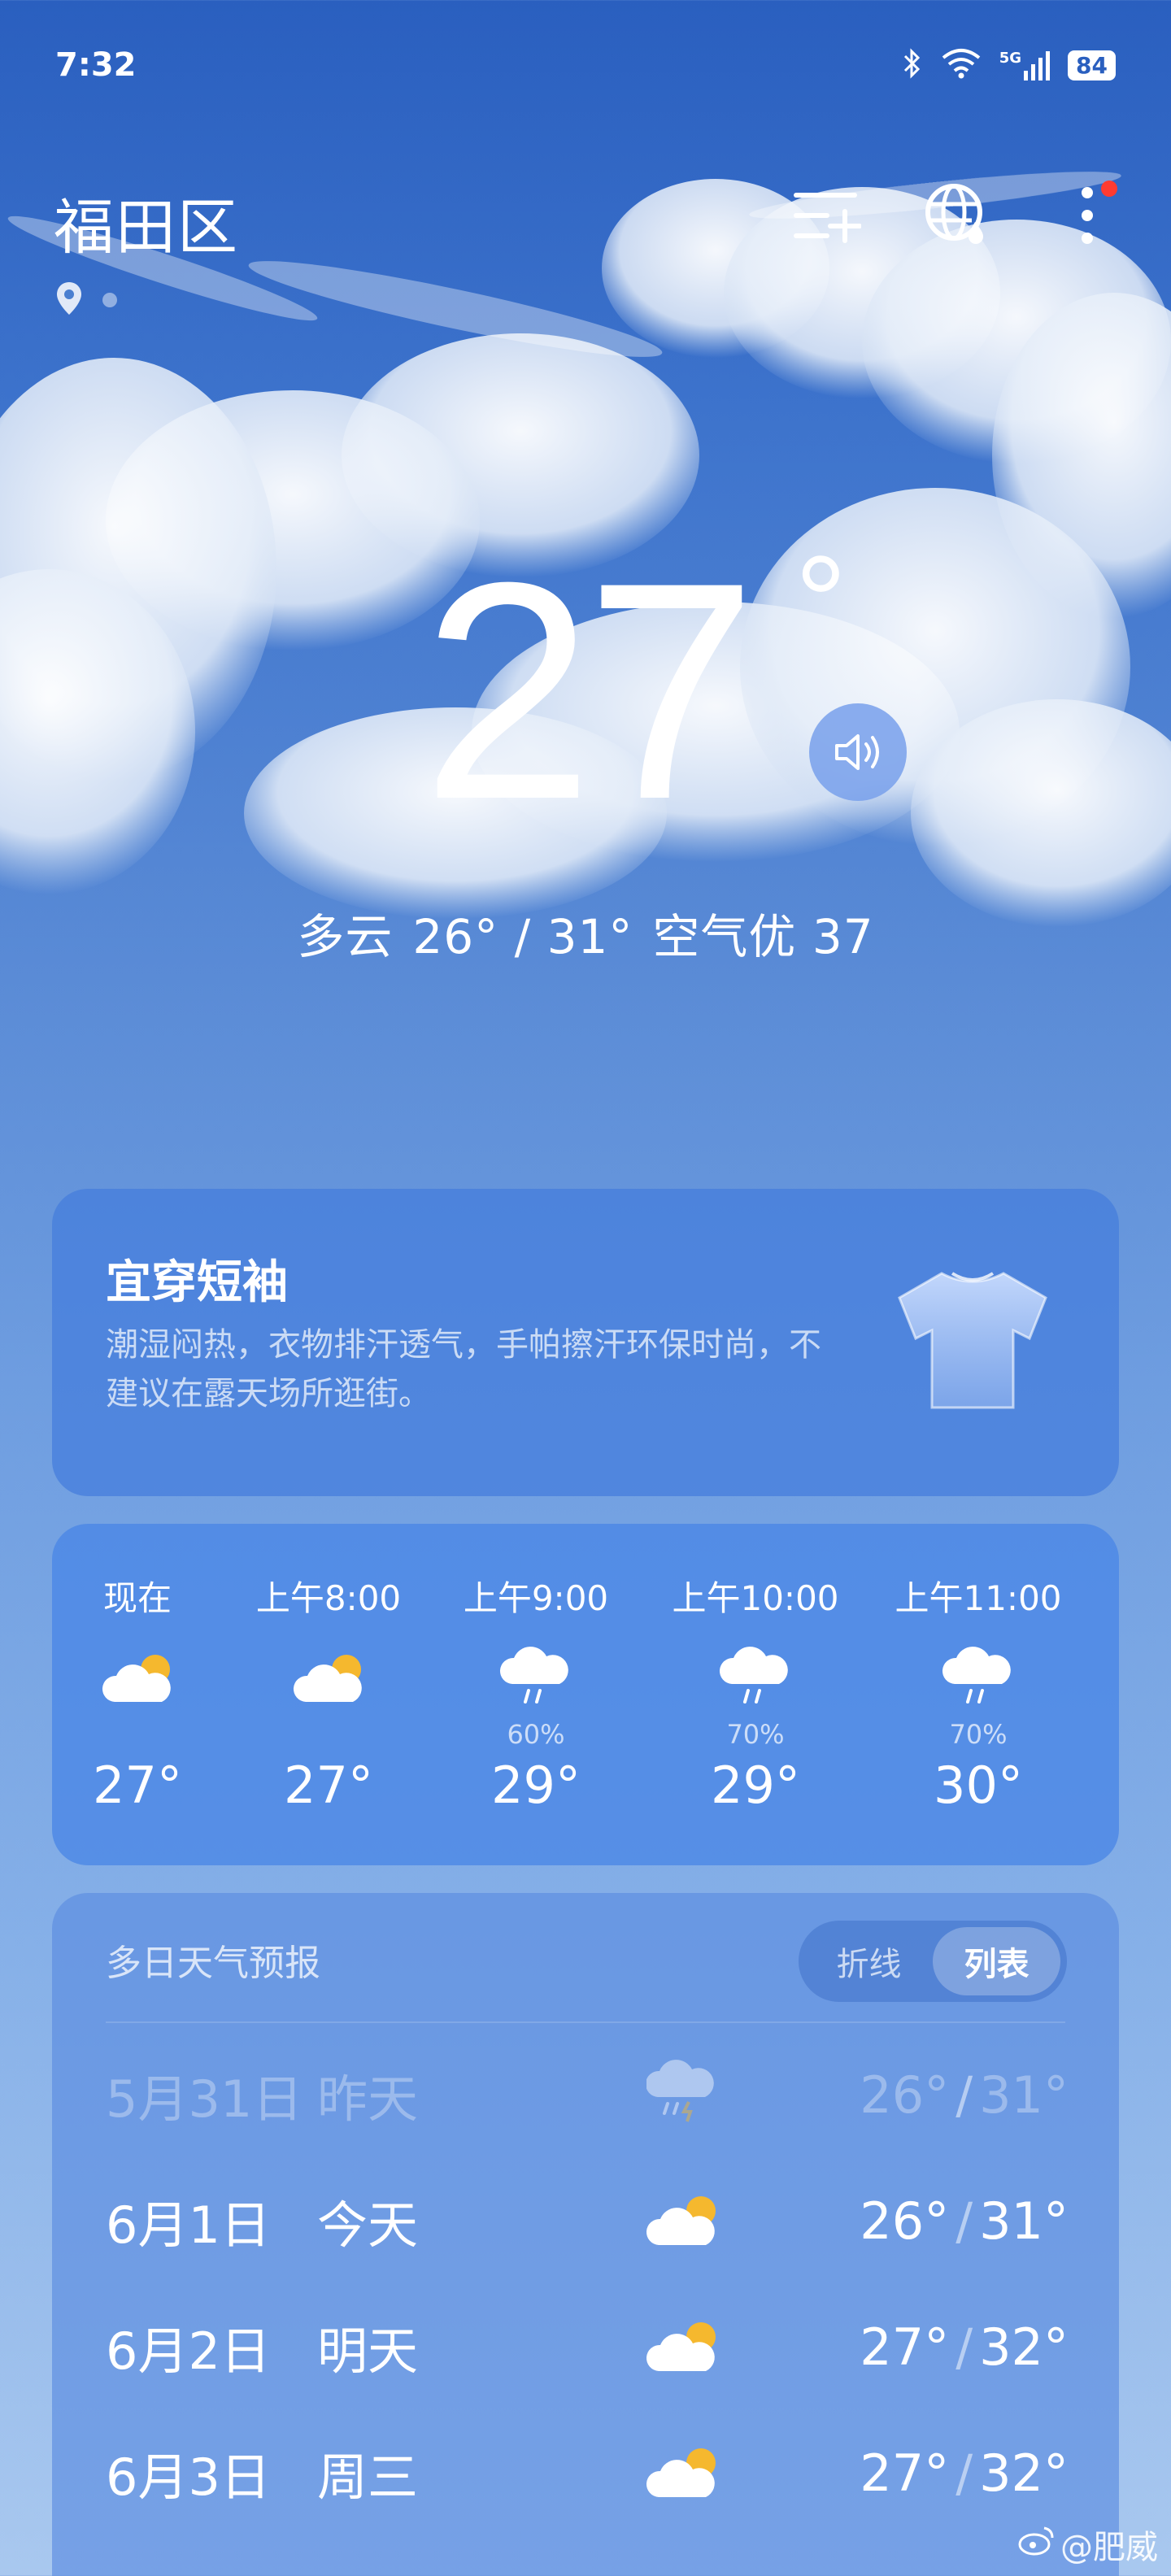 The width and height of the screenshot is (1171, 2576). What do you see at coordinates (189, 2478) in the screenshot?
I see `day-date: 6月3日` at bounding box center [189, 2478].